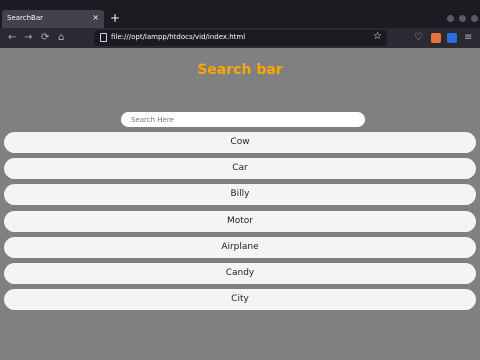  What do you see at coordinates (12, 38) in the screenshot?
I see `back-icon: ←` at bounding box center [12, 38].